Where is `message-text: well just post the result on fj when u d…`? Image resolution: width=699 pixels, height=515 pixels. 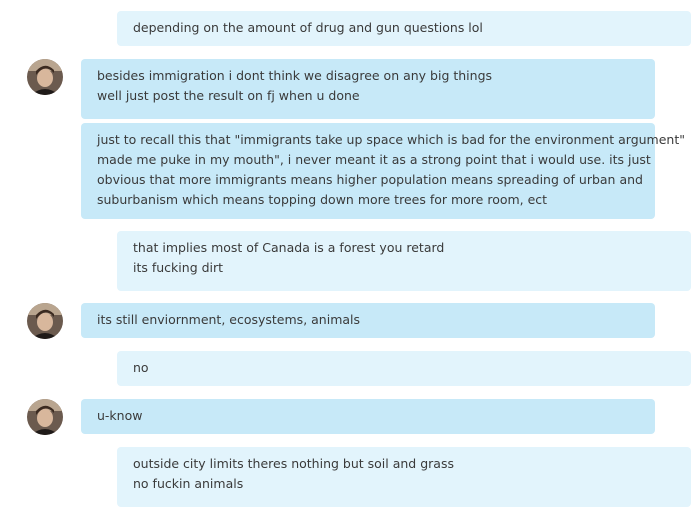
message-text: well just post the result on fj when u d… is located at coordinates (228, 95).